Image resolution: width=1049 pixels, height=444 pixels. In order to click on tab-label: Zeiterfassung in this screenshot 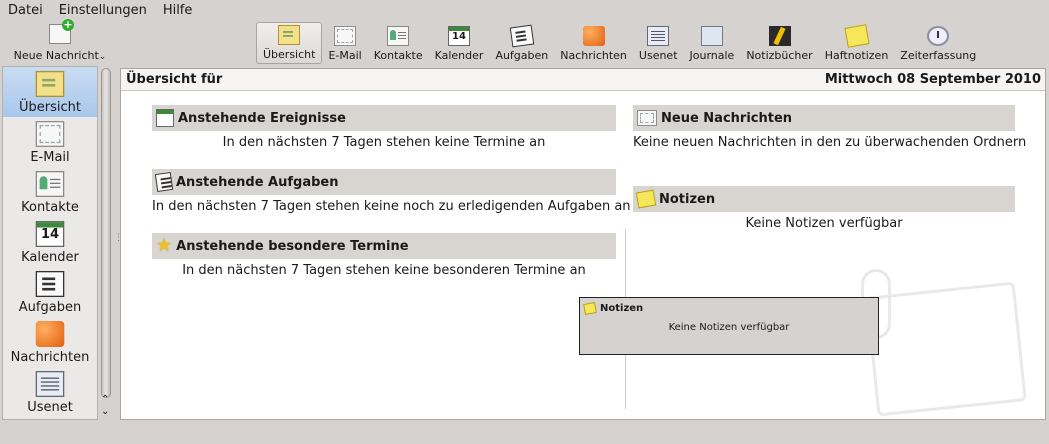, I will do `click(938, 55)`.